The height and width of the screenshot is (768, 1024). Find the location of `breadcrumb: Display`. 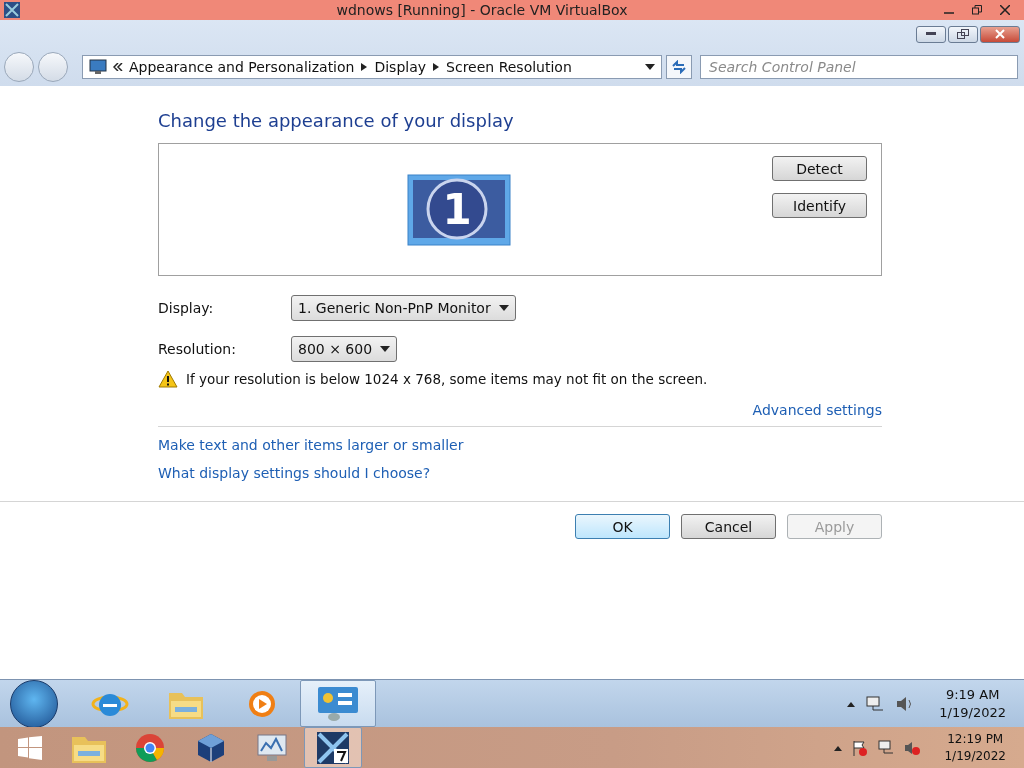

breadcrumb: Display is located at coordinates (400, 67).